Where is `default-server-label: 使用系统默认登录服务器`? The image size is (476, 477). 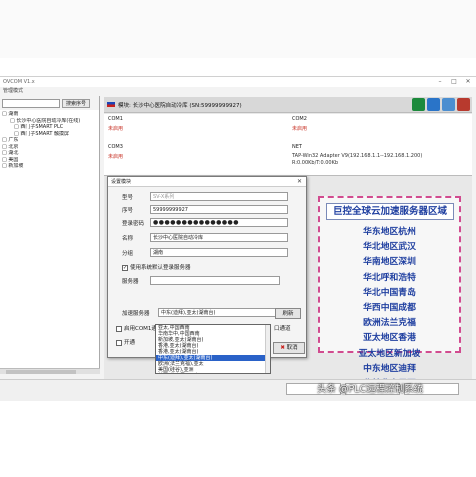 default-server-label: 使用系统默认登录服务器 is located at coordinates (160, 268).